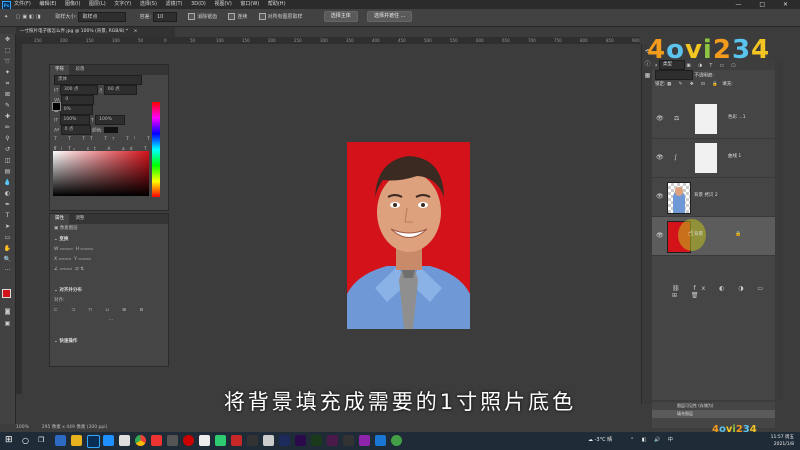  What do you see at coordinates (7, 160) in the screenshot?
I see `eraser-tool-icon: ◫` at bounding box center [7, 160].